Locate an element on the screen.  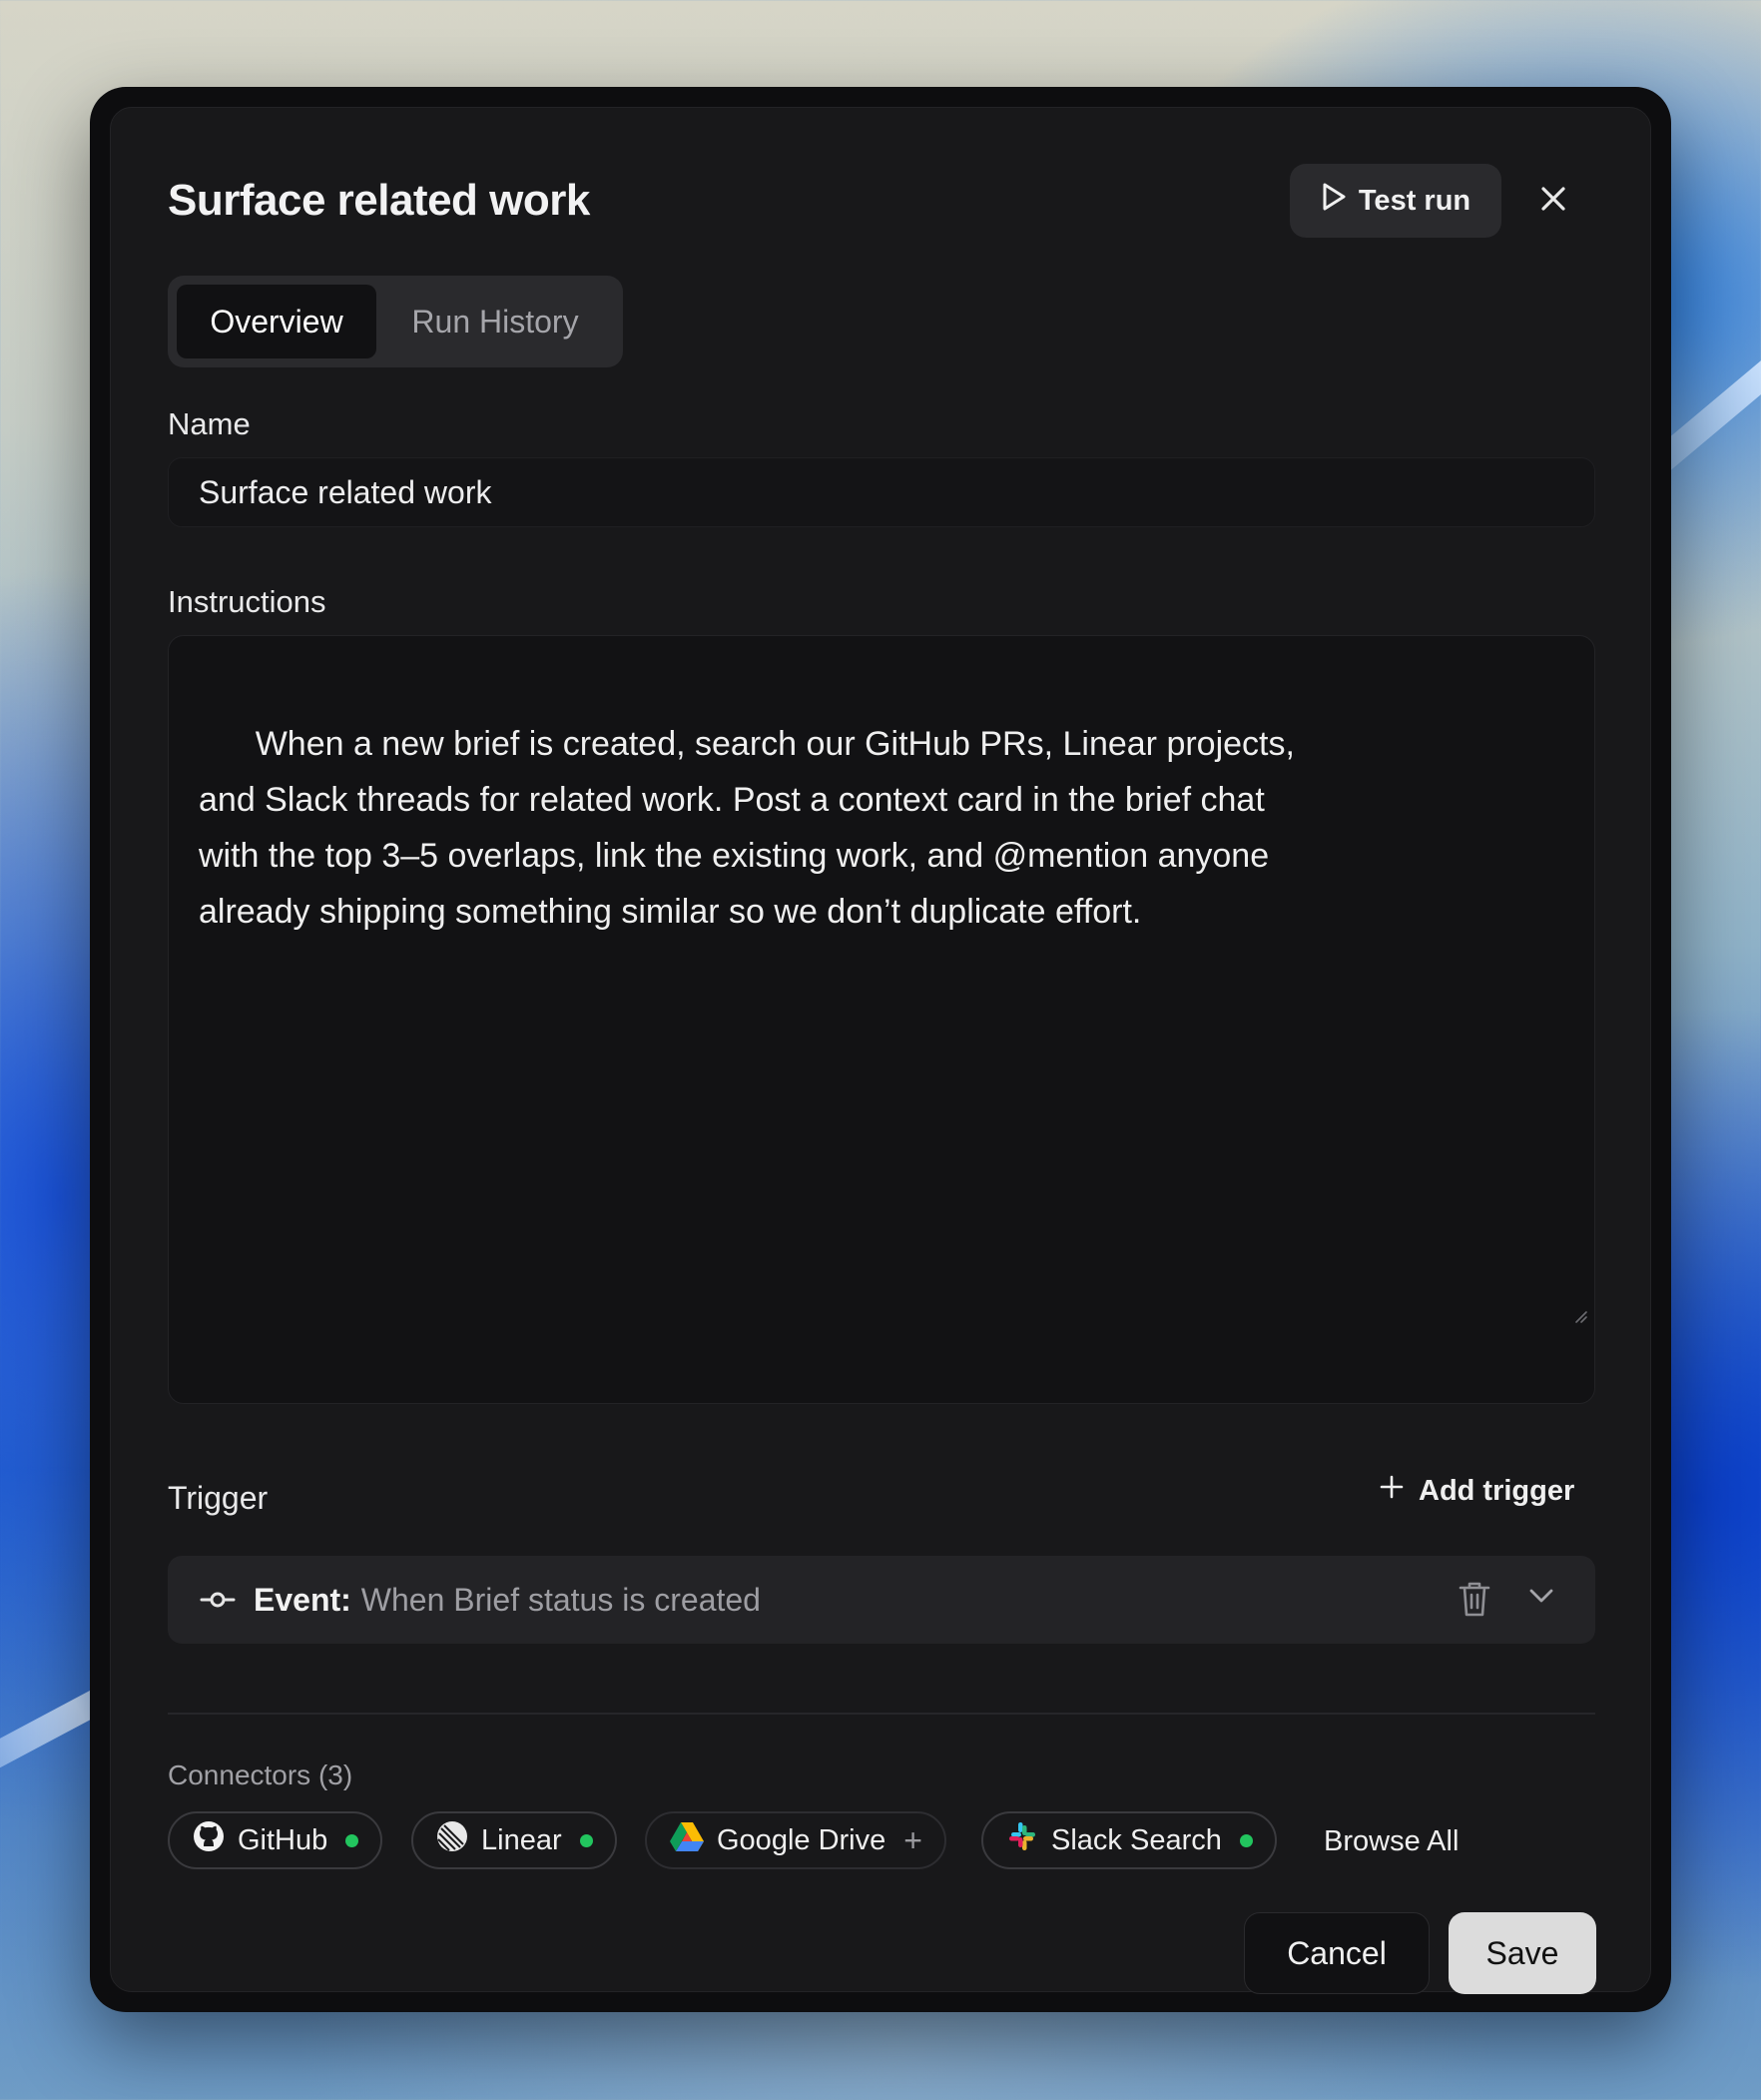
close-icon is located at coordinates (1553, 201).